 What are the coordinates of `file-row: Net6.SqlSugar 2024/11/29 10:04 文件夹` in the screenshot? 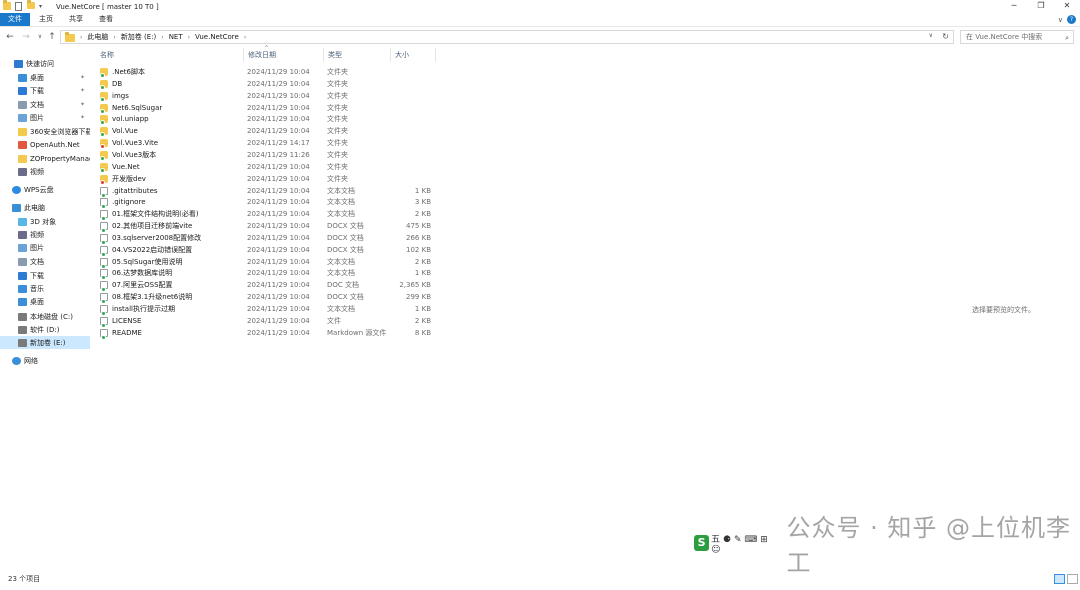 It's located at (268, 108).